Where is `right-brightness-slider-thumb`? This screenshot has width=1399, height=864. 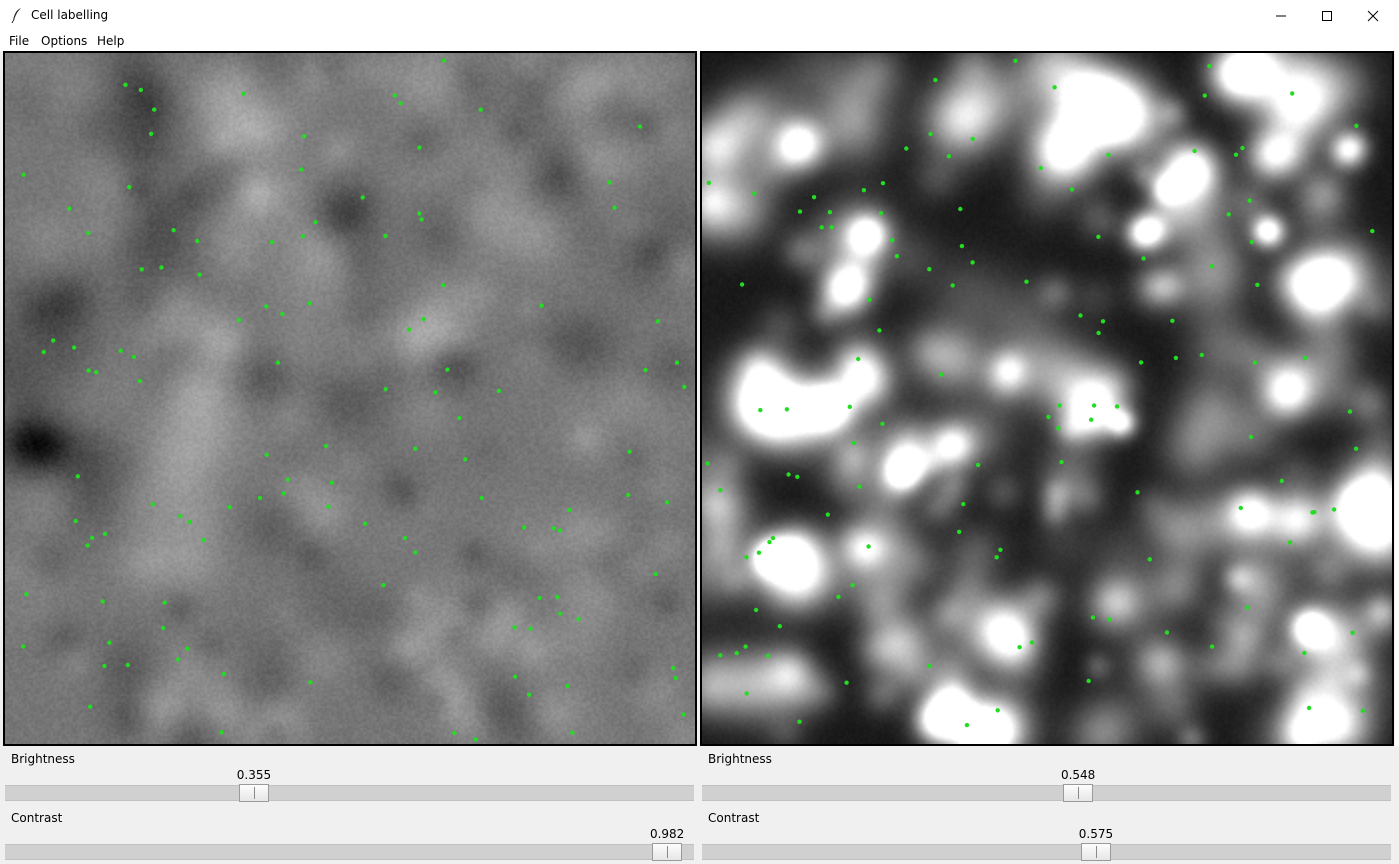
right-brightness-slider-thumb is located at coordinates (1078, 793).